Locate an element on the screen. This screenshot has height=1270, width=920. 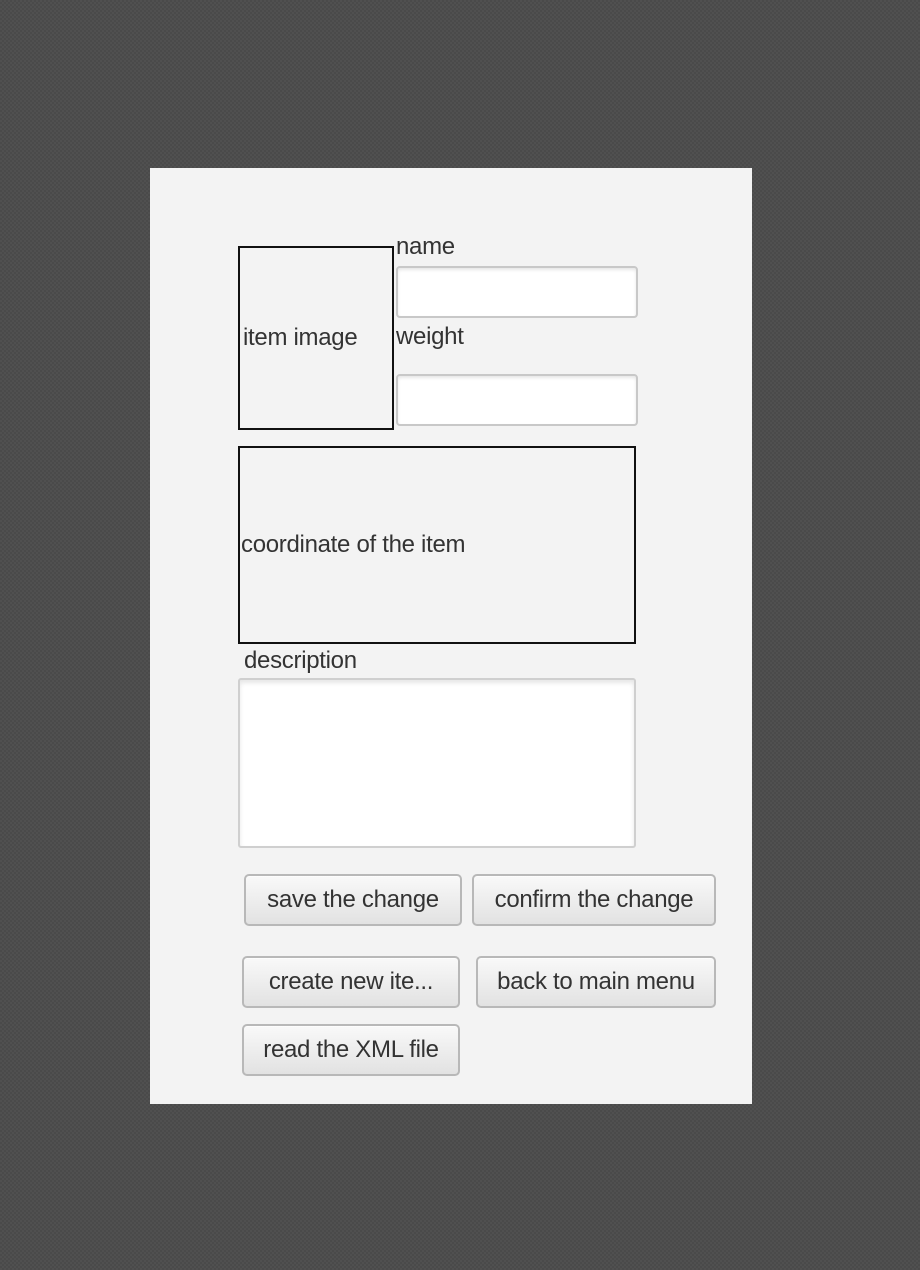
description-label: description is located at coordinates (300, 660).